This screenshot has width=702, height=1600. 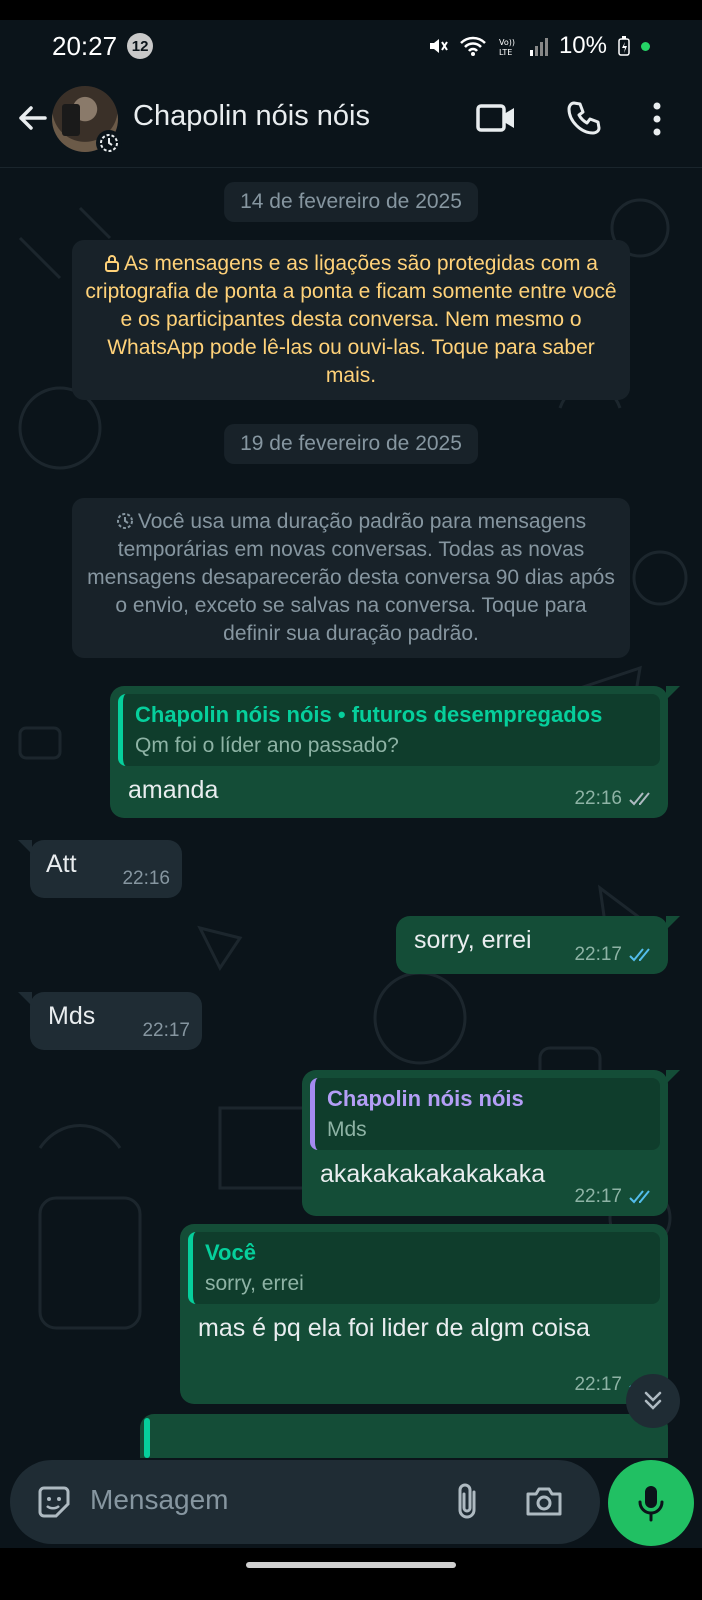 What do you see at coordinates (544, 1502) in the screenshot?
I see `camera-icon` at bounding box center [544, 1502].